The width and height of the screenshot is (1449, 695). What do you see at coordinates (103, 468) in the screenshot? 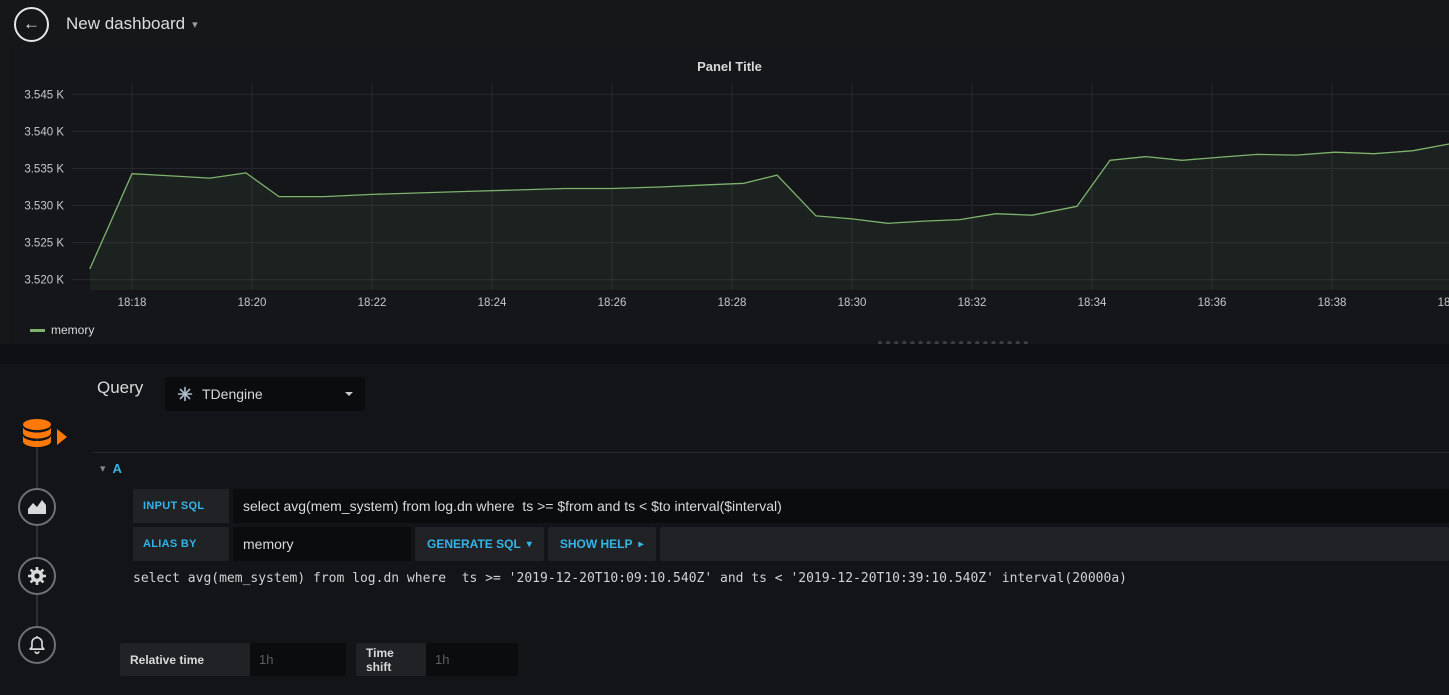
I see `collapse-caret-icon: ▾` at bounding box center [103, 468].